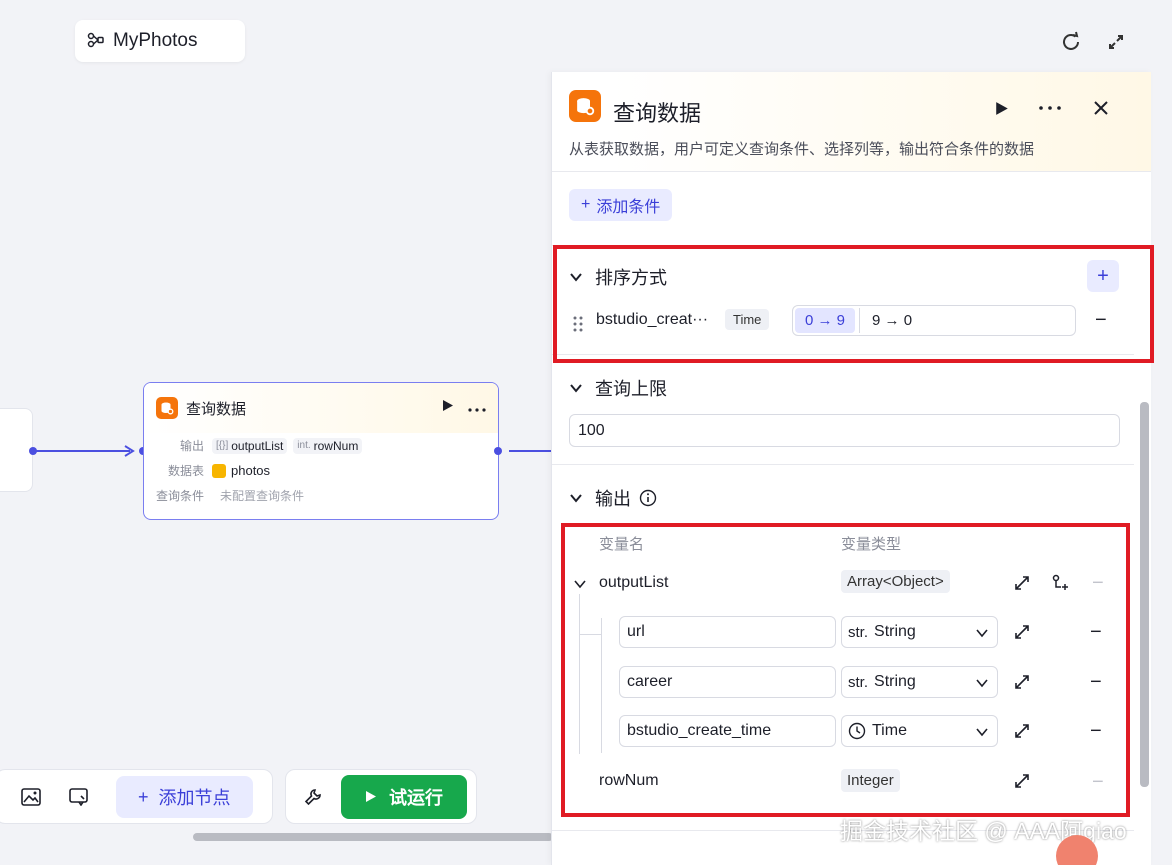 This screenshot has height=865, width=1172. I want to click on row-num-name: rowNum, so click(629, 780).